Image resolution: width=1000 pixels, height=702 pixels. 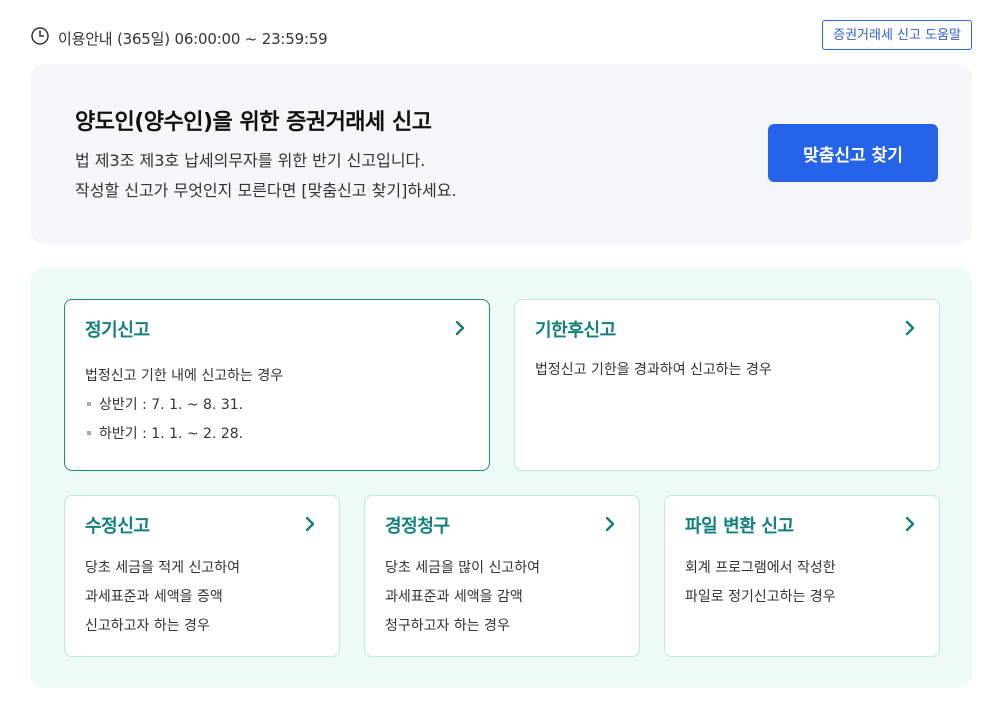 I want to click on card-title: 수정신고, so click(x=117, y=526).